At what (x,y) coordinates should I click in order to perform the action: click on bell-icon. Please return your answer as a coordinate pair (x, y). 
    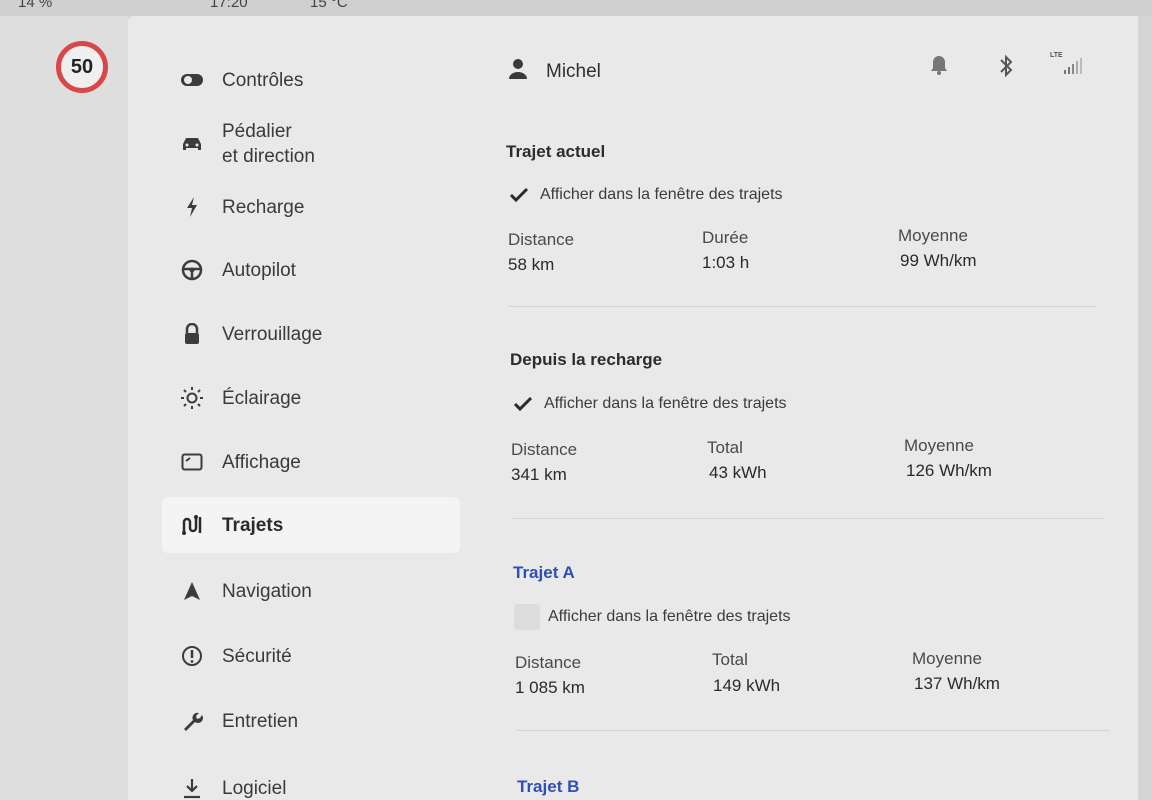
    Looking at the image, I should click on (939, 67).